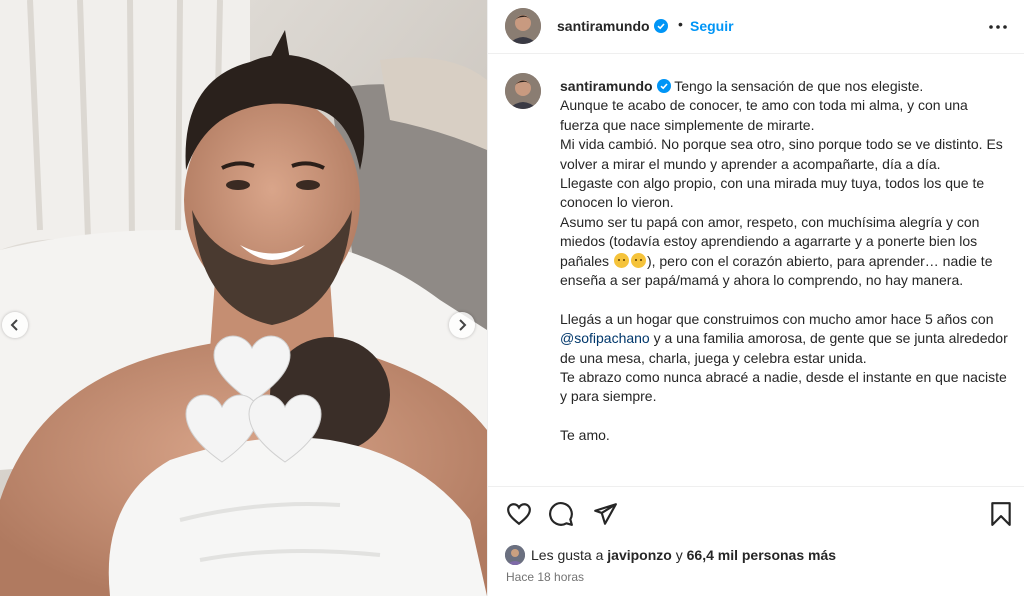 Image resolution: width=1024 pixels, height=596 pixels. What do you see at coordinates (612, 26) in the screenshot?
I see `author-username: santiramundo` at bounding box center [612, 26].